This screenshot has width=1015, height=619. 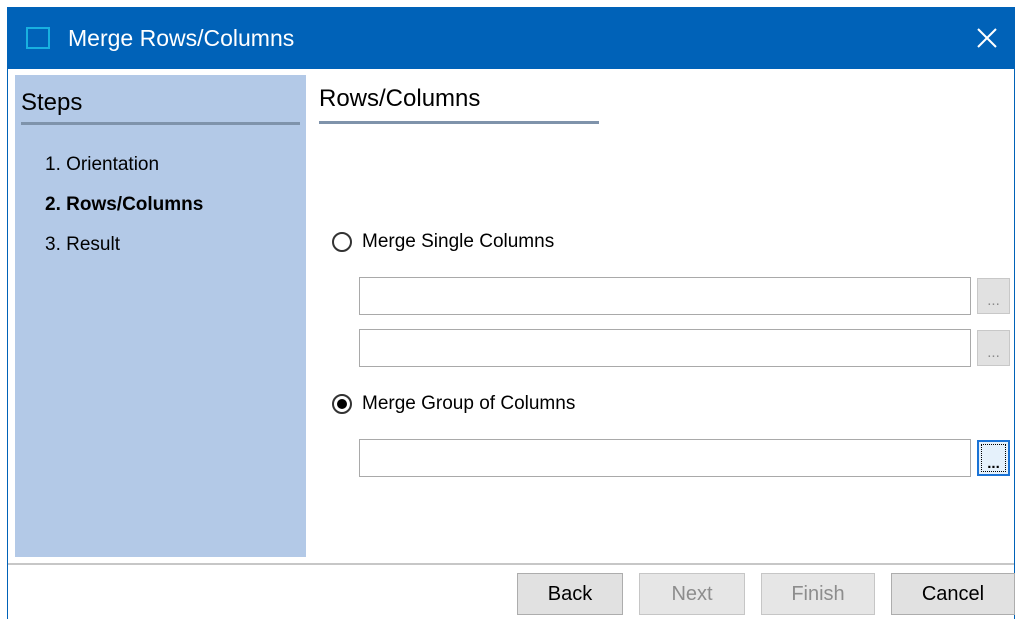 What do you see at coordinates (570, 594) in the screenshot?
I see `back-button: Back` at bounding box center [570, 594].